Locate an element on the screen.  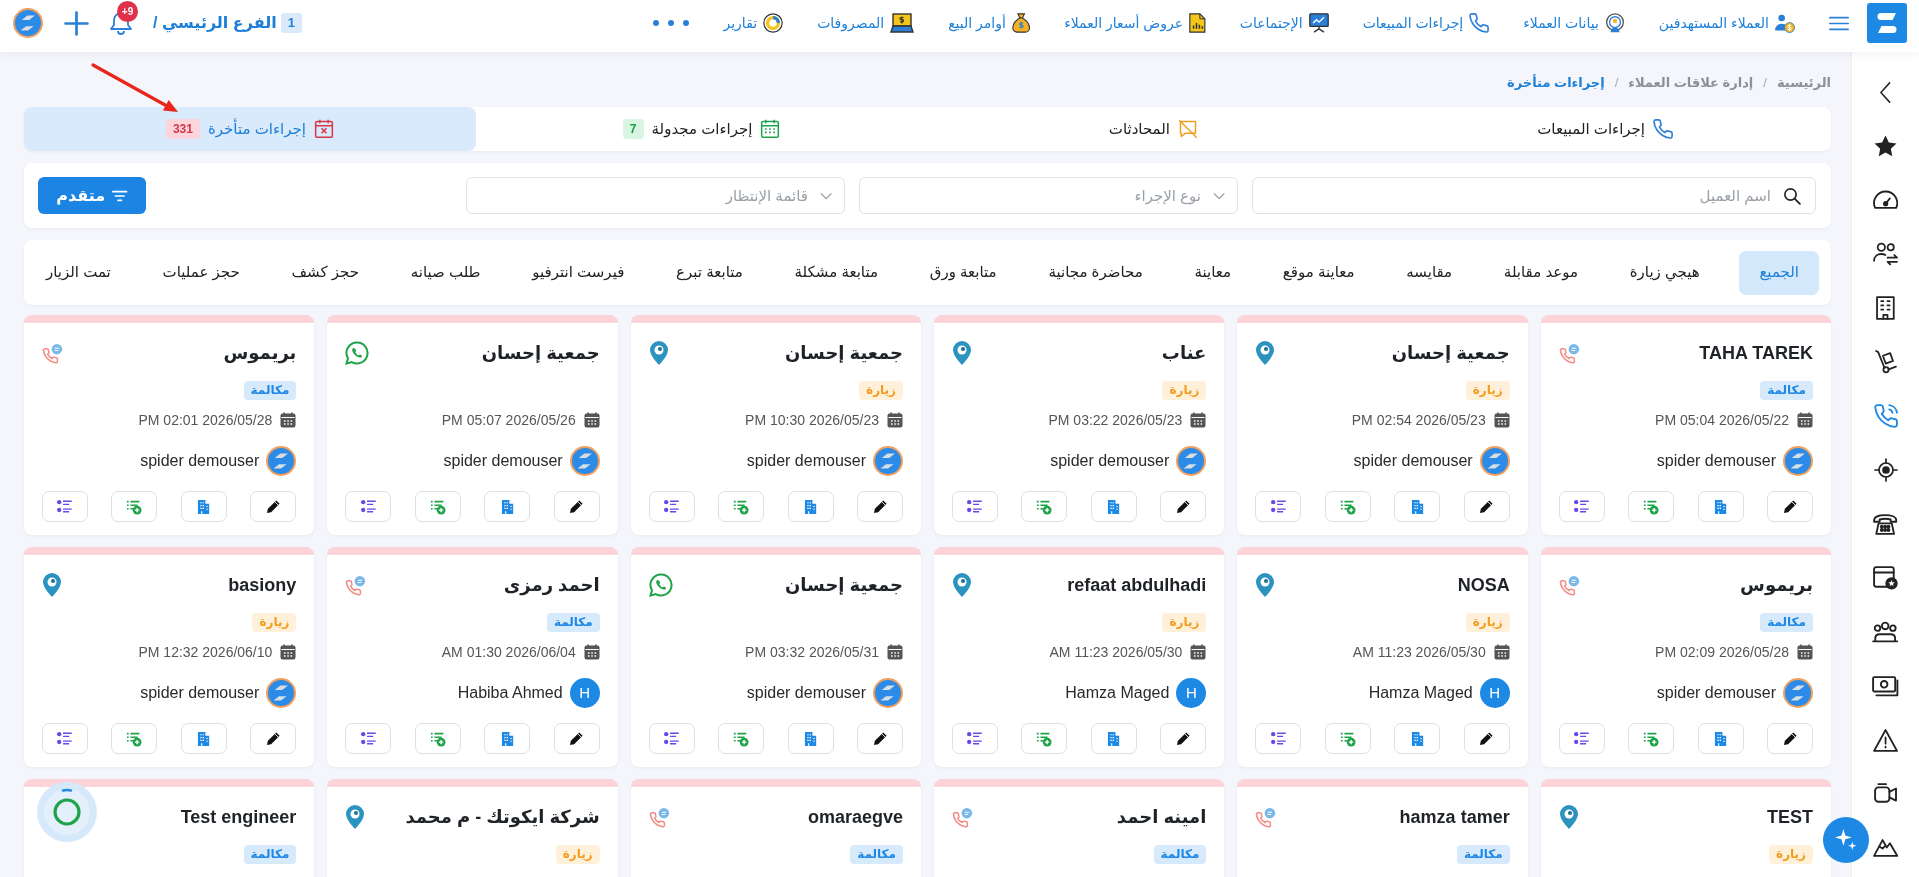
avatar-icon is located at coordinates (28, 23).